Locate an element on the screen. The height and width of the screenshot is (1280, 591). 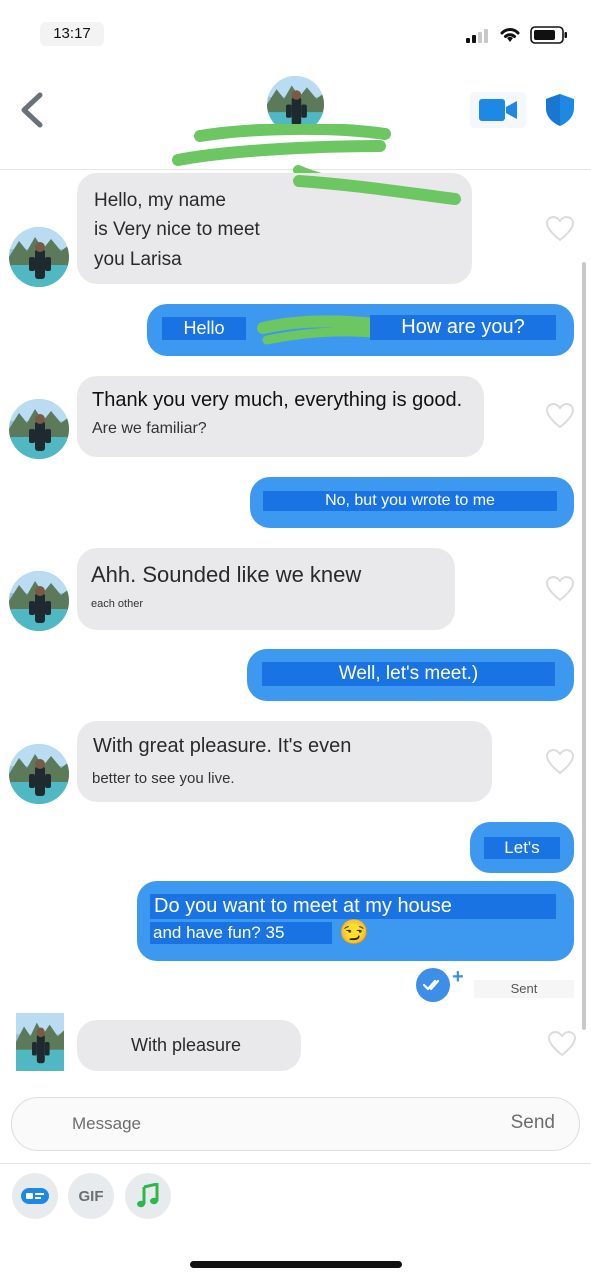
message-text: With pleasure is located at coordinates (186, 1045).